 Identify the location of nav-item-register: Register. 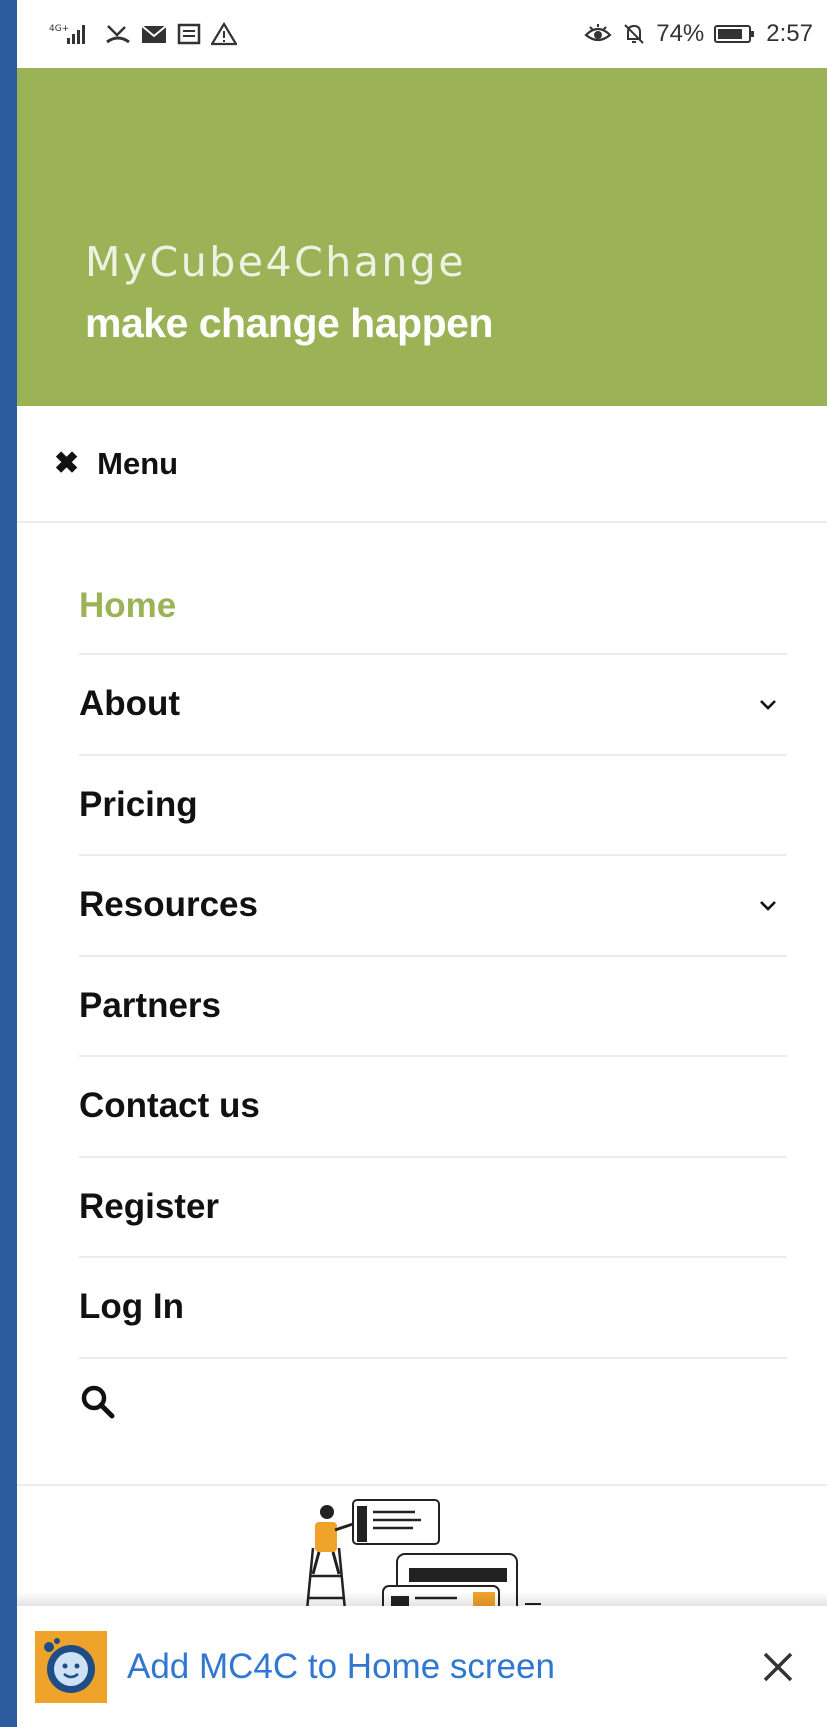
(433, 1208).